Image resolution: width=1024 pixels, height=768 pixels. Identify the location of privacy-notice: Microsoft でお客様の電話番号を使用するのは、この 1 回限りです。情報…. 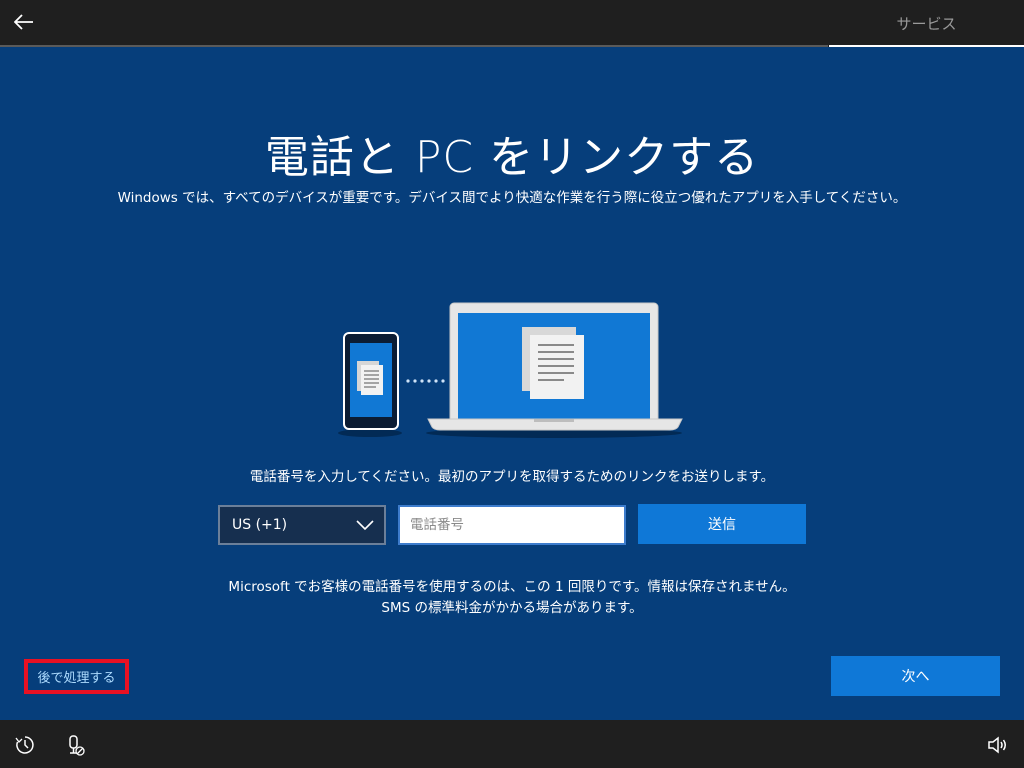
(512, 597).